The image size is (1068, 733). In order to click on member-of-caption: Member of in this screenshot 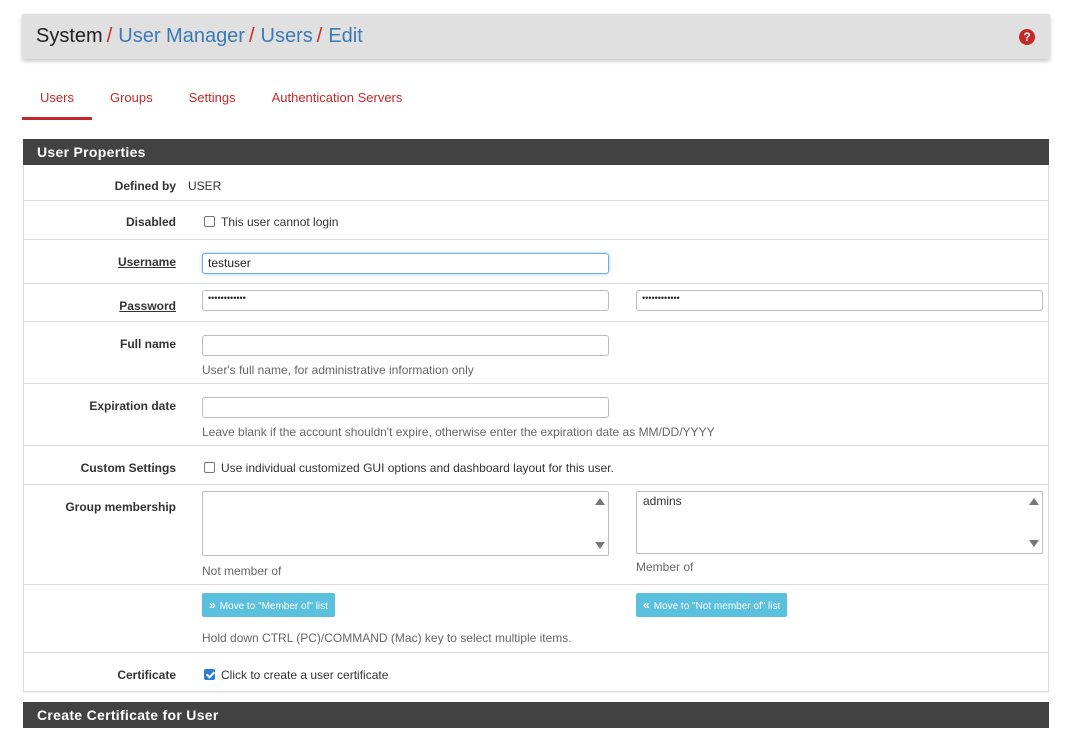, I will do `click(665, 567)`.